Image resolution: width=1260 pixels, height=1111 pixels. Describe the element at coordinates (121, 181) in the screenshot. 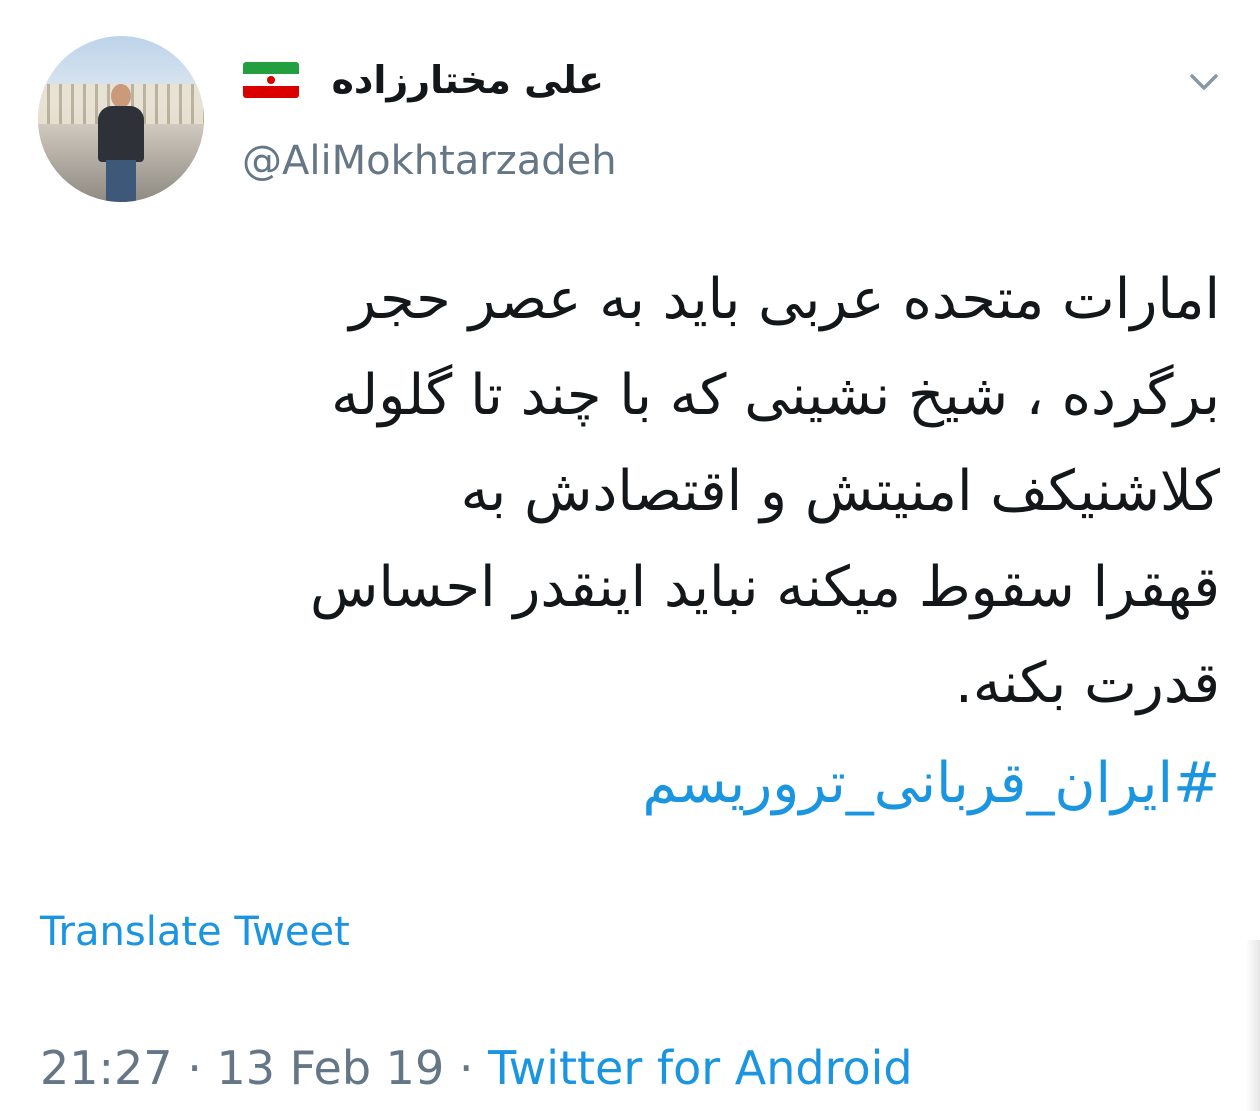

I see `avatar-person-legs` at that location.